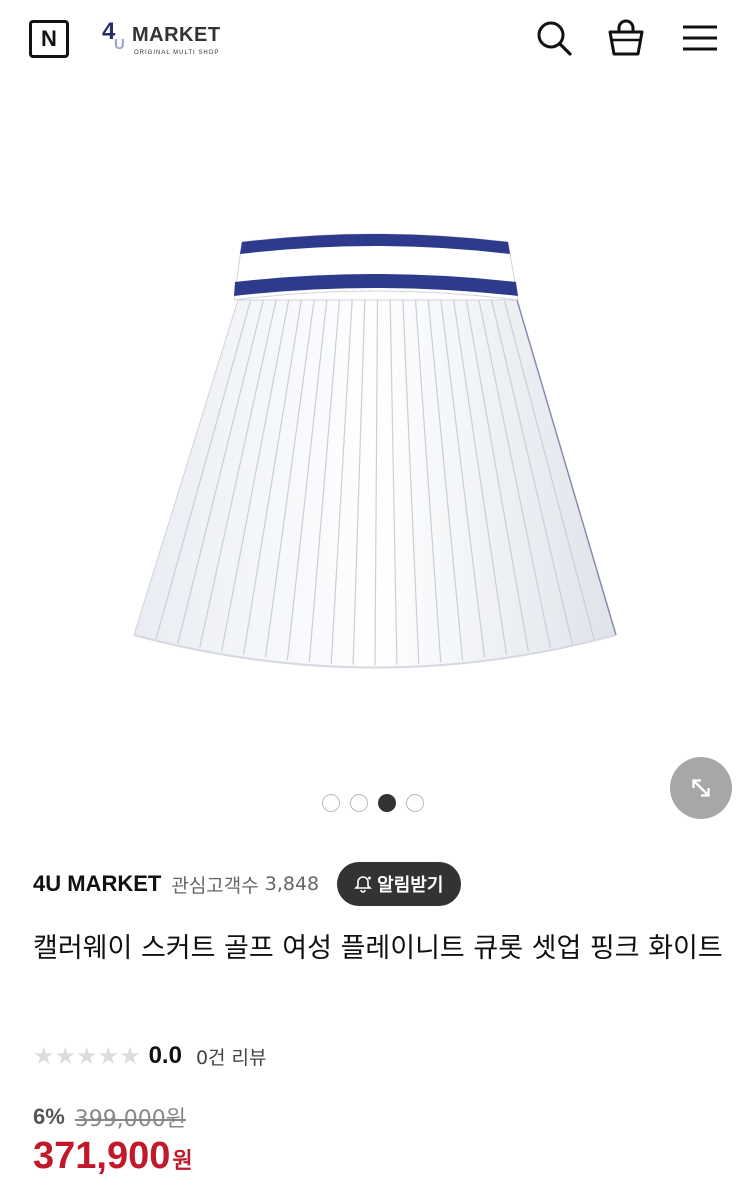 Image resolution: width=750 pixels, height=1200 pixels. What do you see at coordinates (626, 38) in the screenshot?
I see `shopping-bag-icon` at bounding box center [626, 38].